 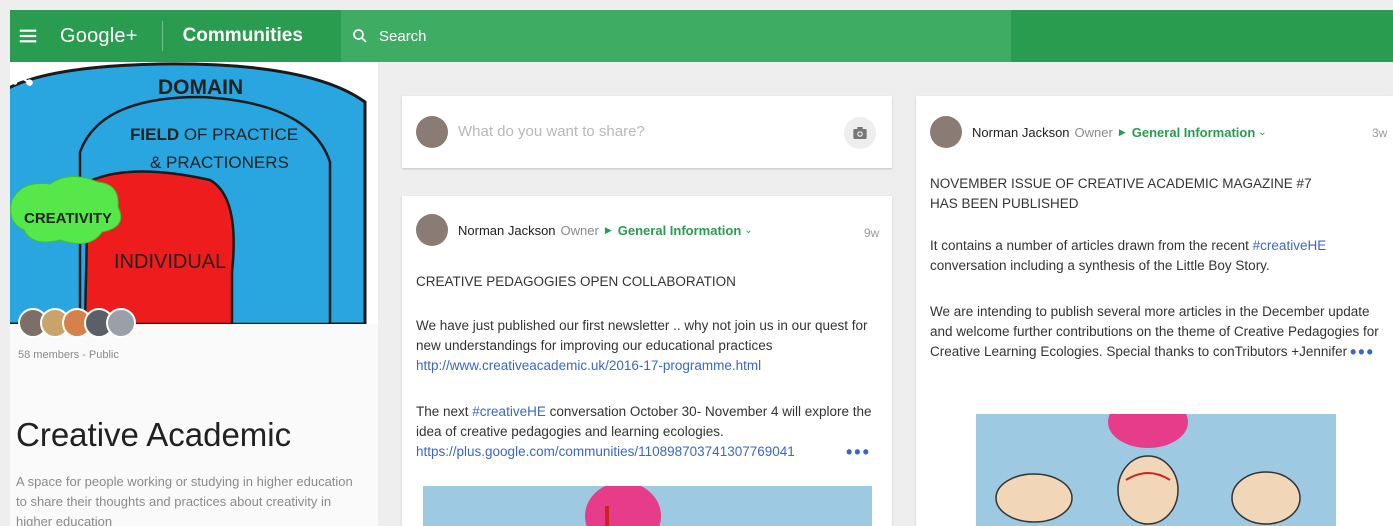 What do you see at coordinates (871, 233) in the screenshot?
I see `post-age: 9w` at bounding box center [871, 233].